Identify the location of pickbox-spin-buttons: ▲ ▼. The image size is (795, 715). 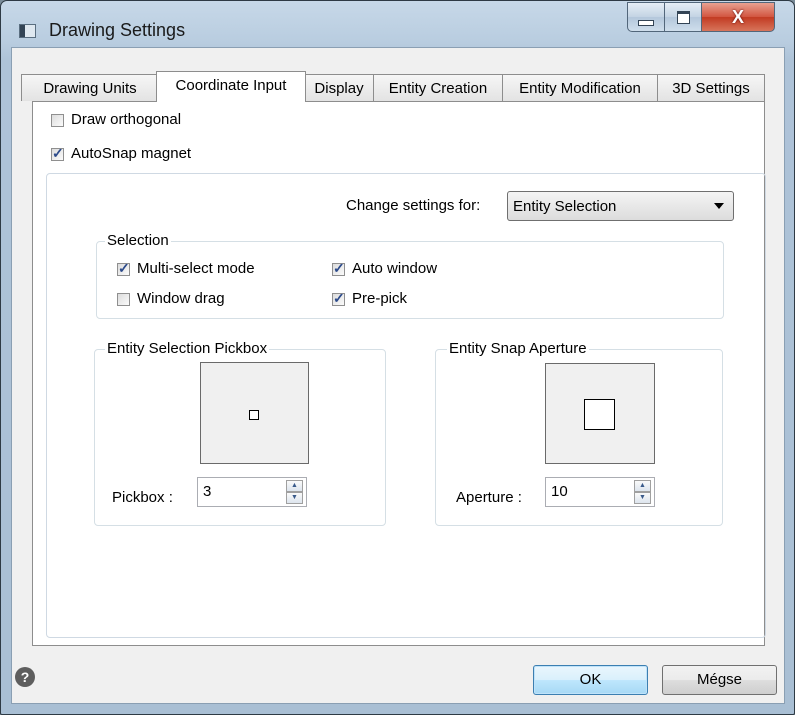
(294, 492).